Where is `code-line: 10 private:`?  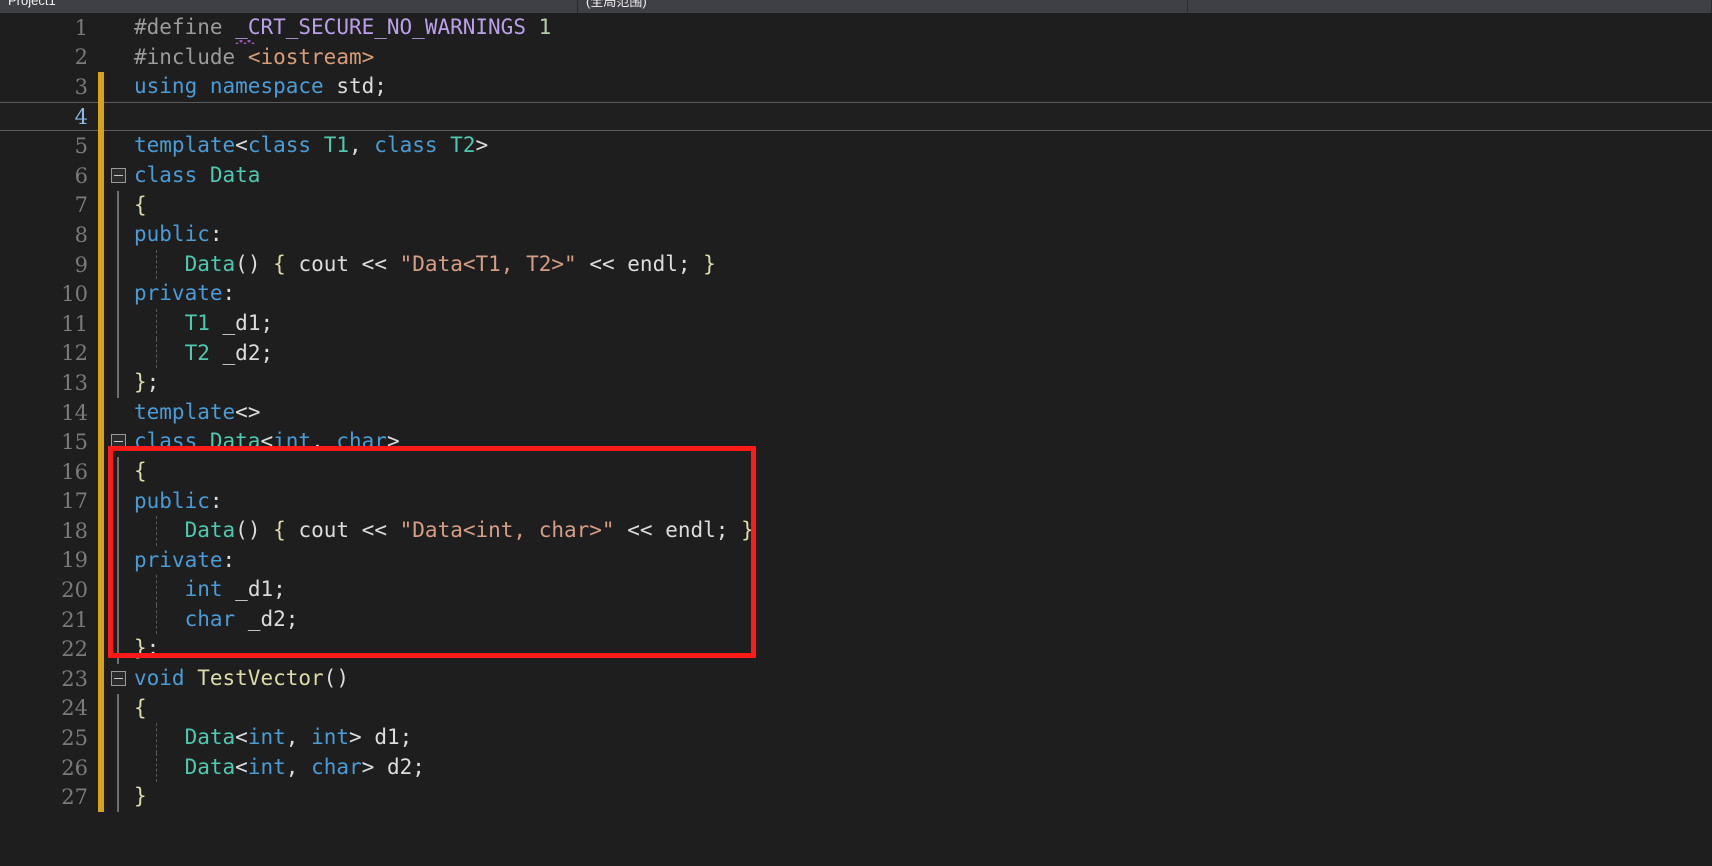
code-line: 10 private: is located at coordinates (856, 294).